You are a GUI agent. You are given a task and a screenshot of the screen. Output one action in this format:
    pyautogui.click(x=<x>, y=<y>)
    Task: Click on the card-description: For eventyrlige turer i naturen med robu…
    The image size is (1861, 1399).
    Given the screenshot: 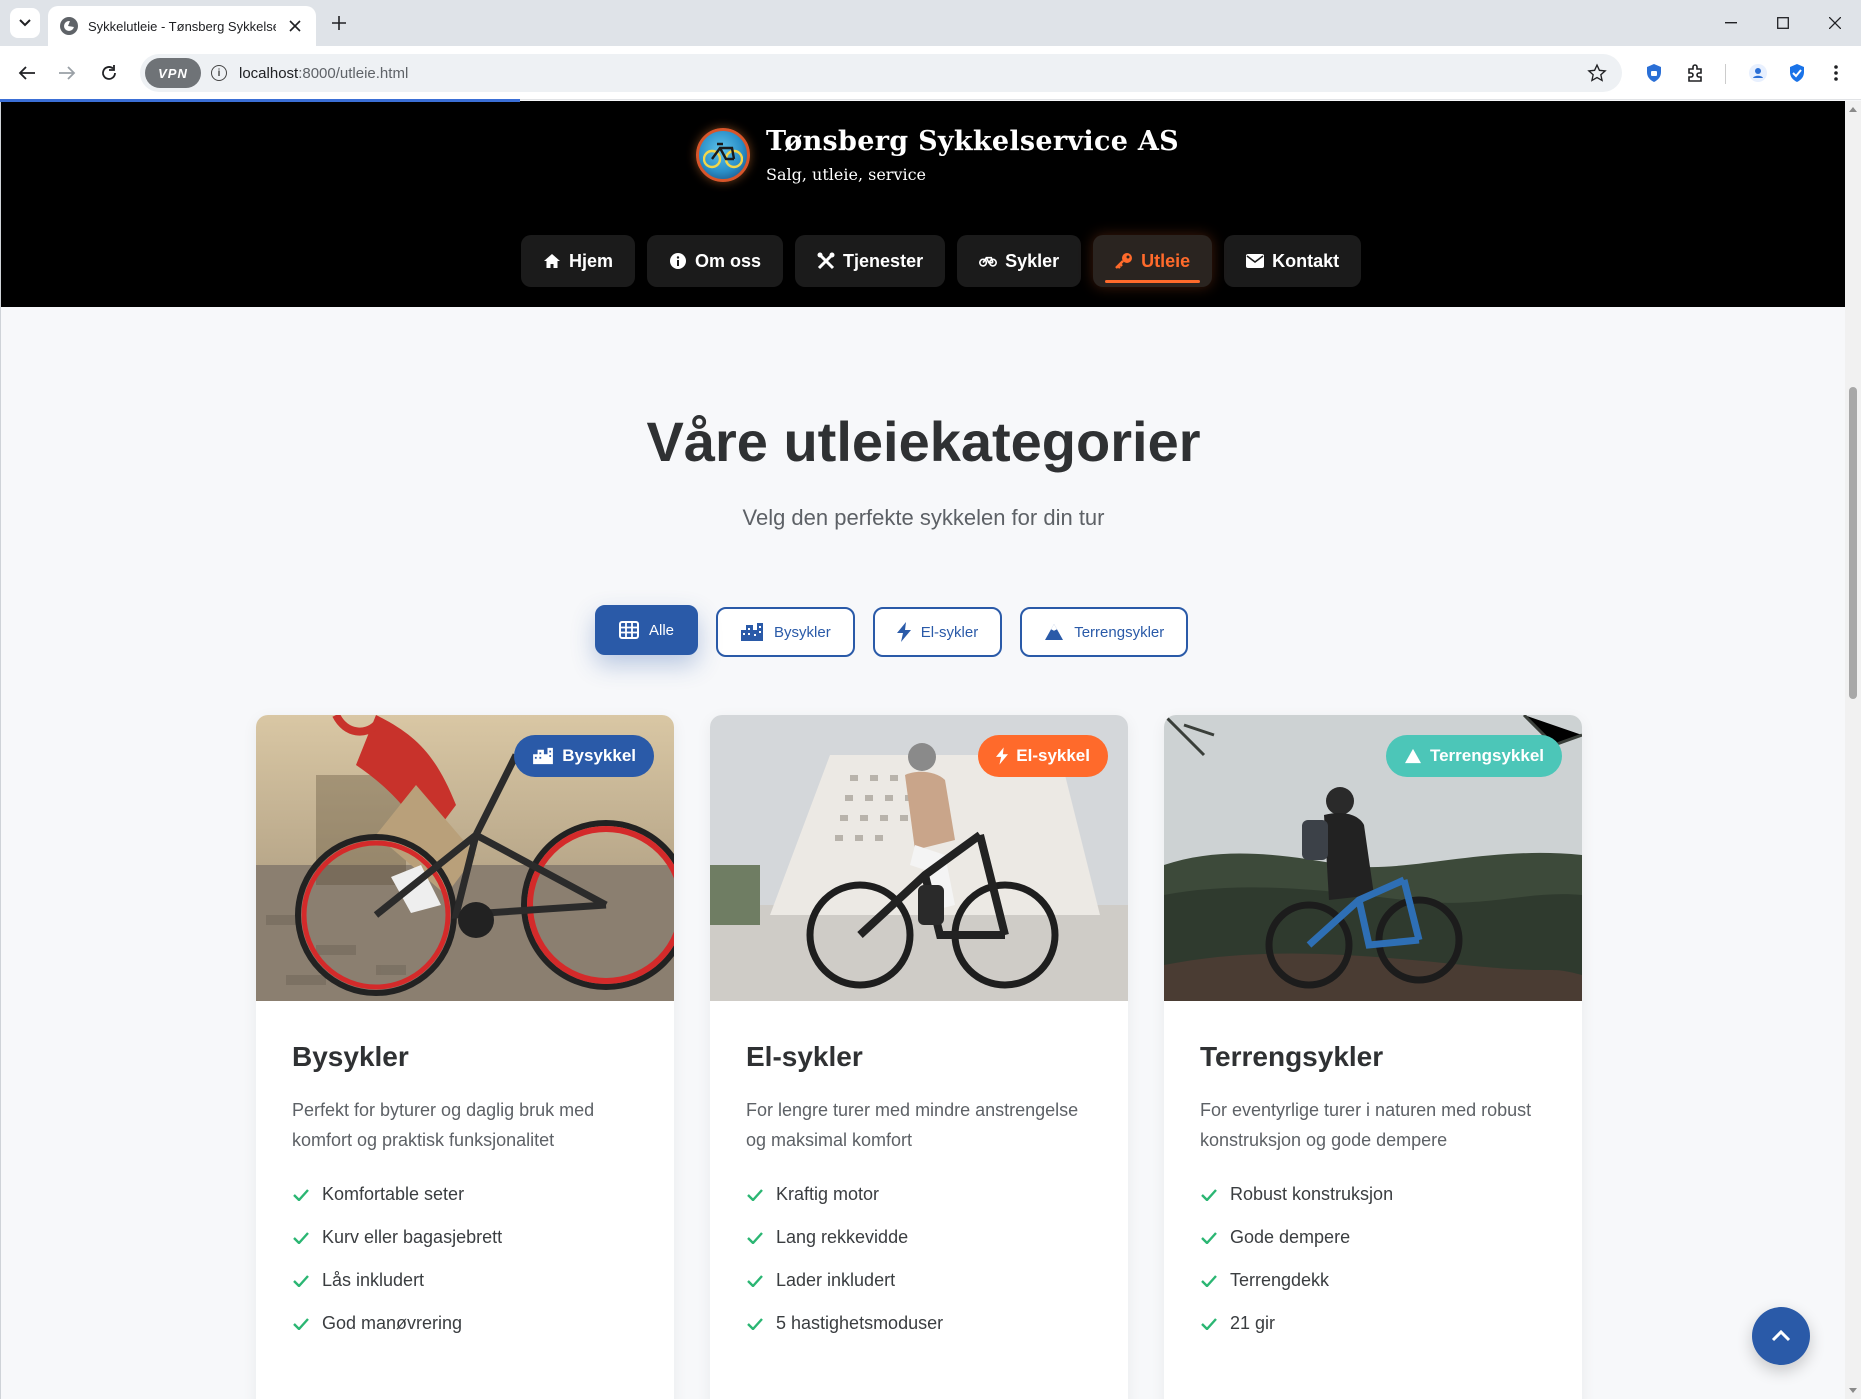 What is the action you would take?
    pyautogui.click(x=1366, y=1125)
    